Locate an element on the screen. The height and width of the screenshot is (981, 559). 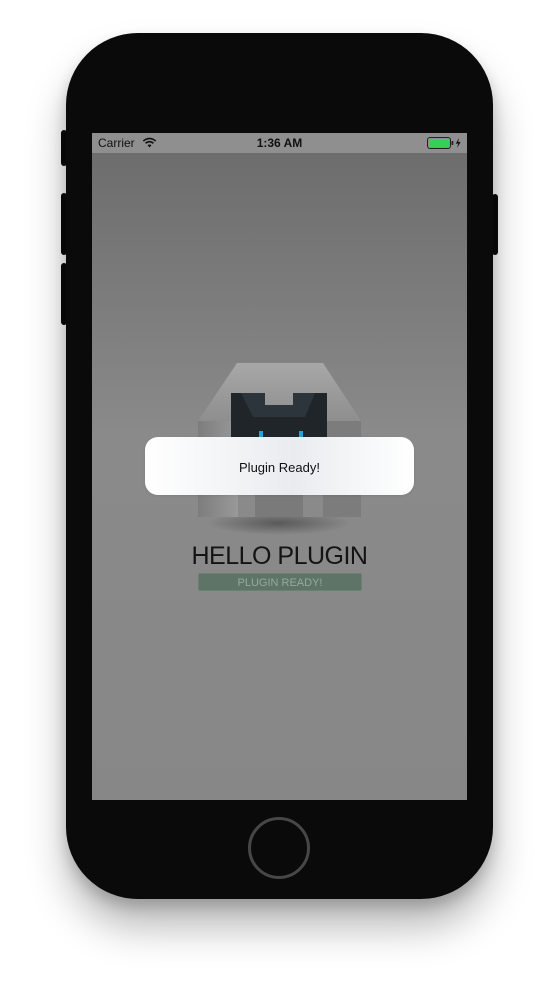
status-time: 1:36 AM is located at coordinates (279, 143).